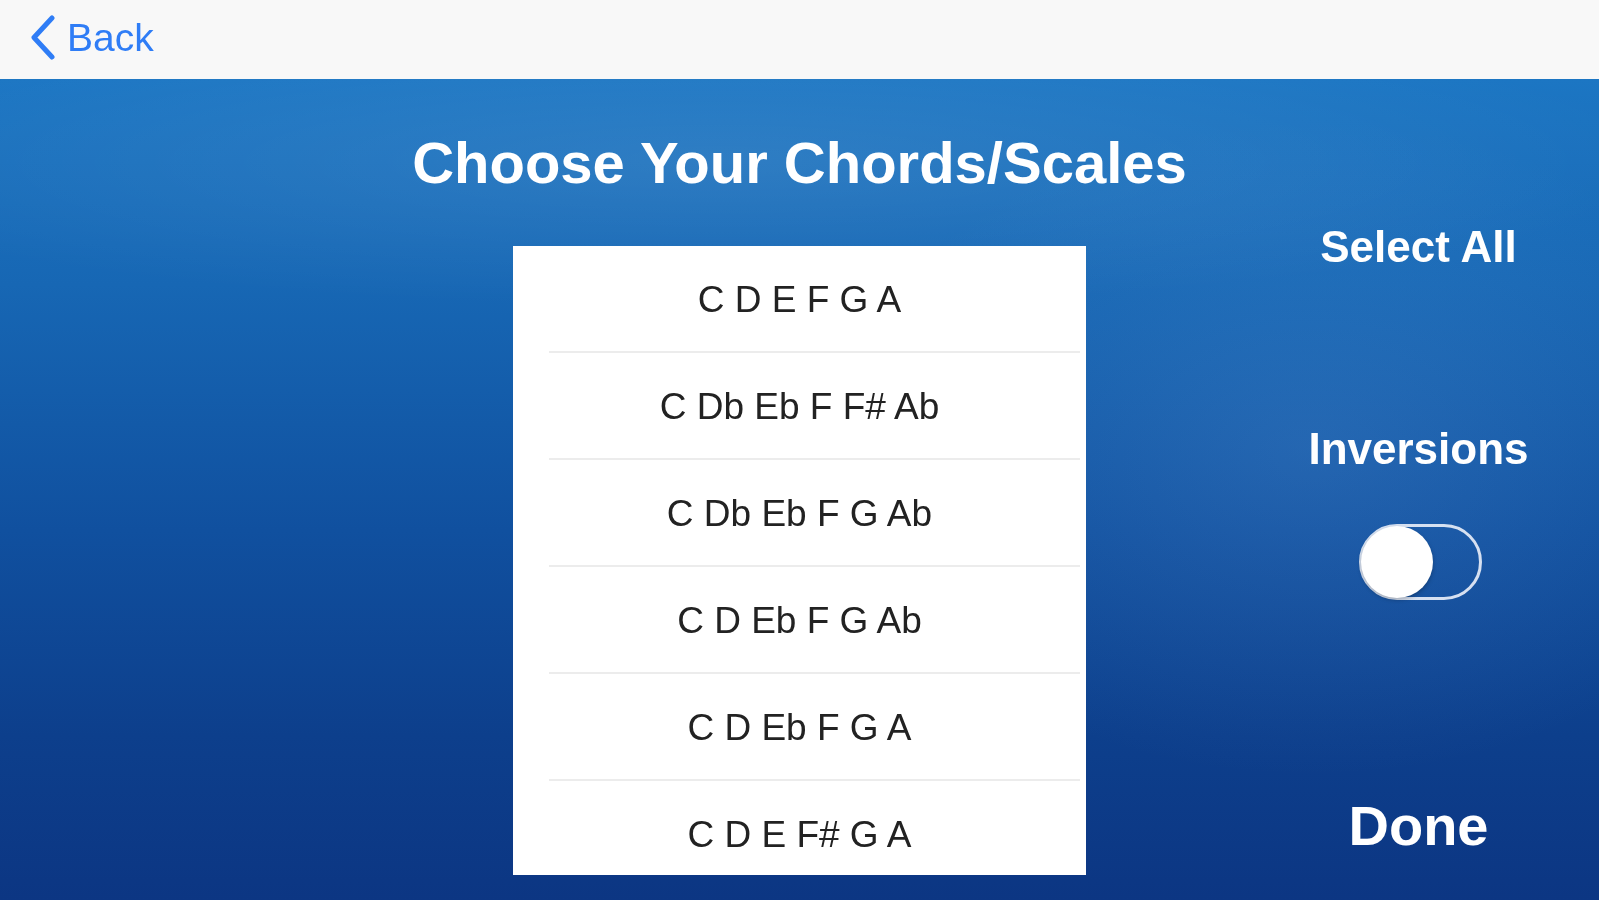 The image size is (1599, 900). I want to click on inversions-label: Inversions, so click(1418, 449).